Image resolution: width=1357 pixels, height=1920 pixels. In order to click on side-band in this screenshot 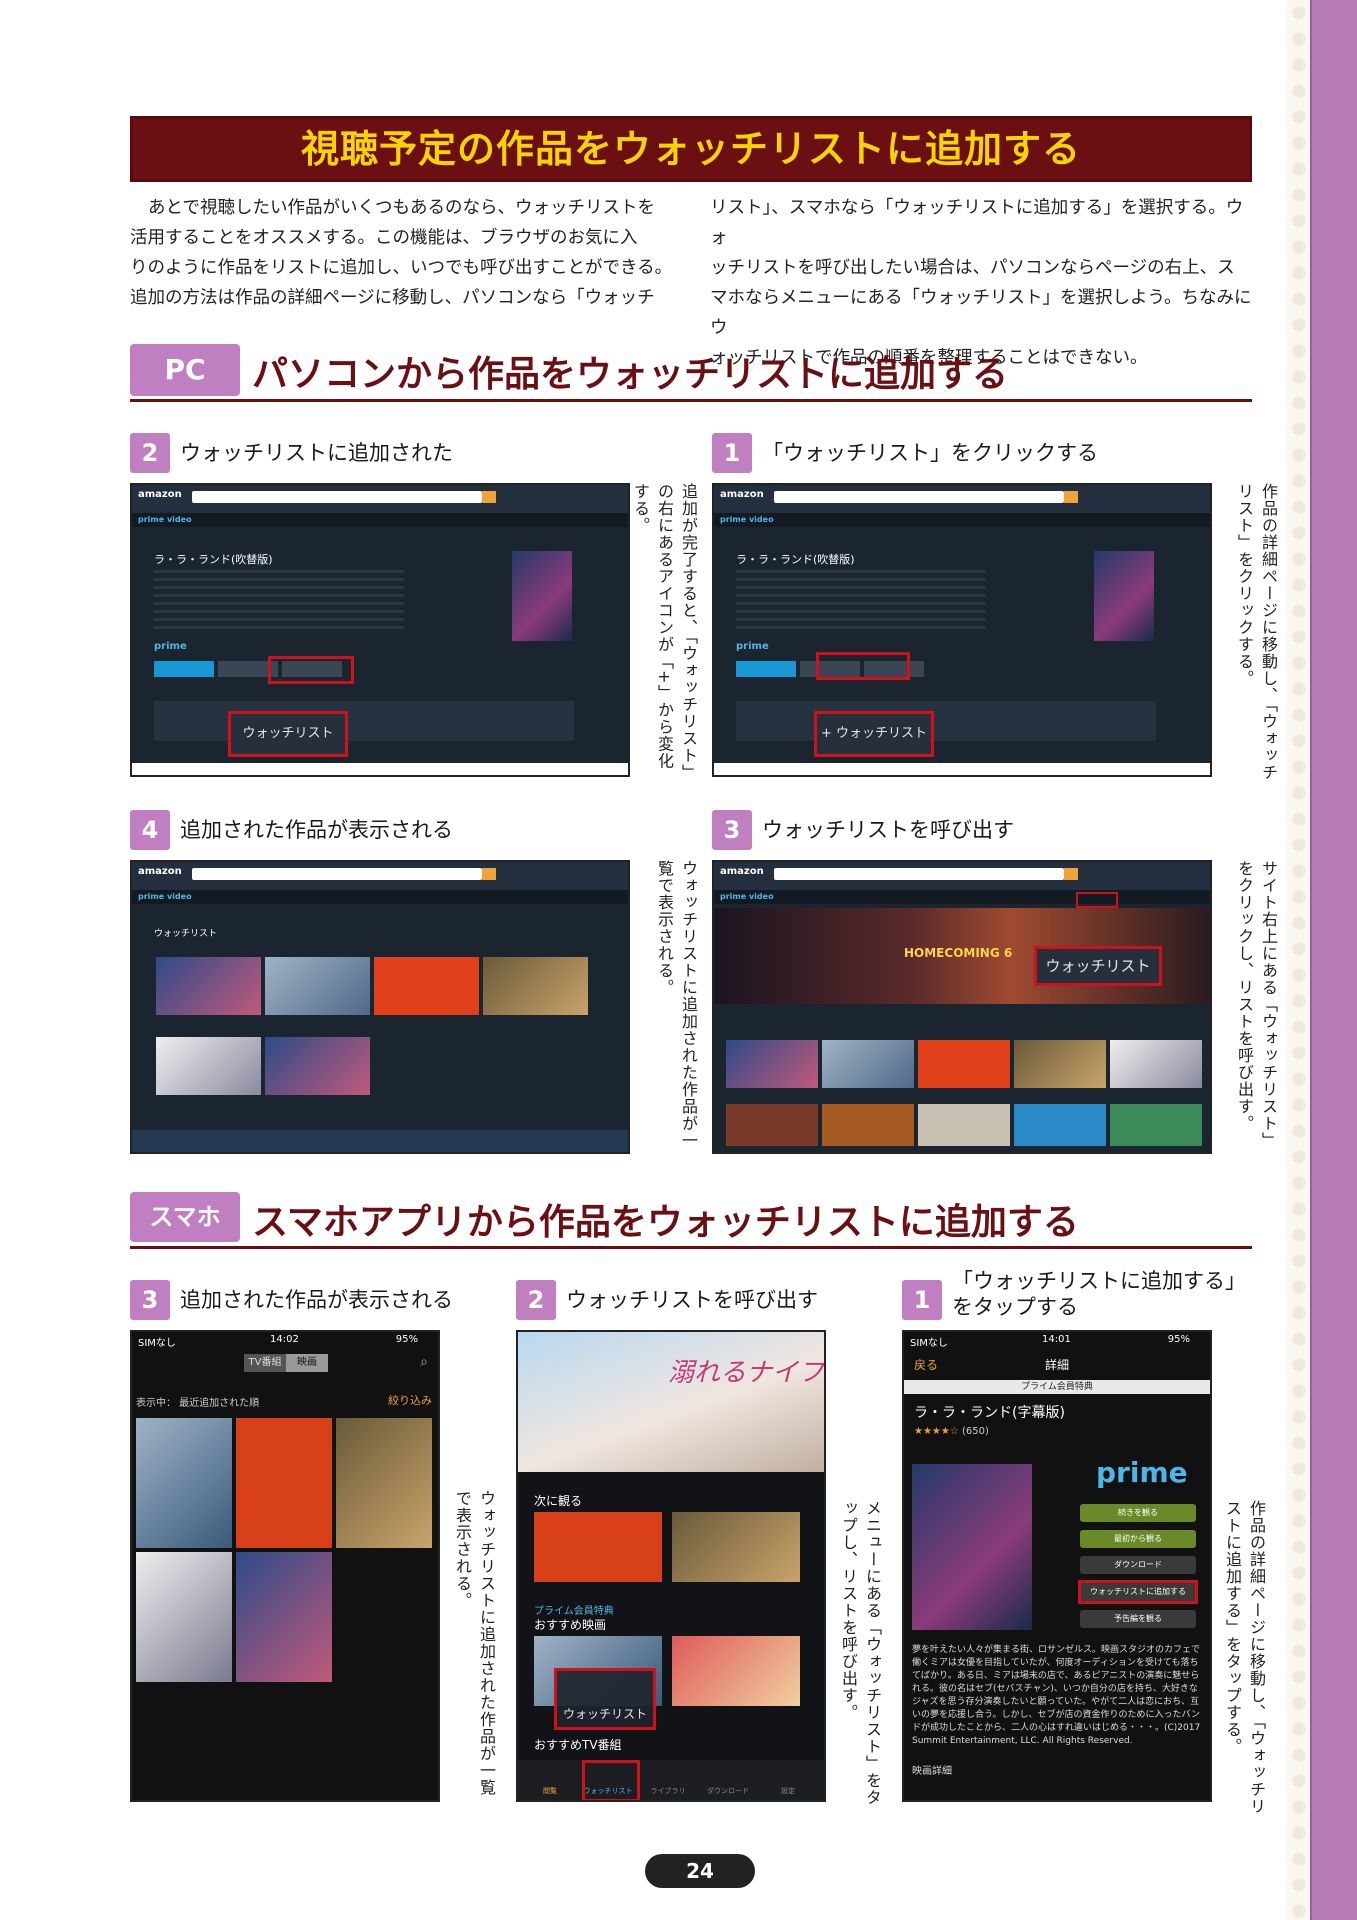, I will do `click(1334, 960)`.